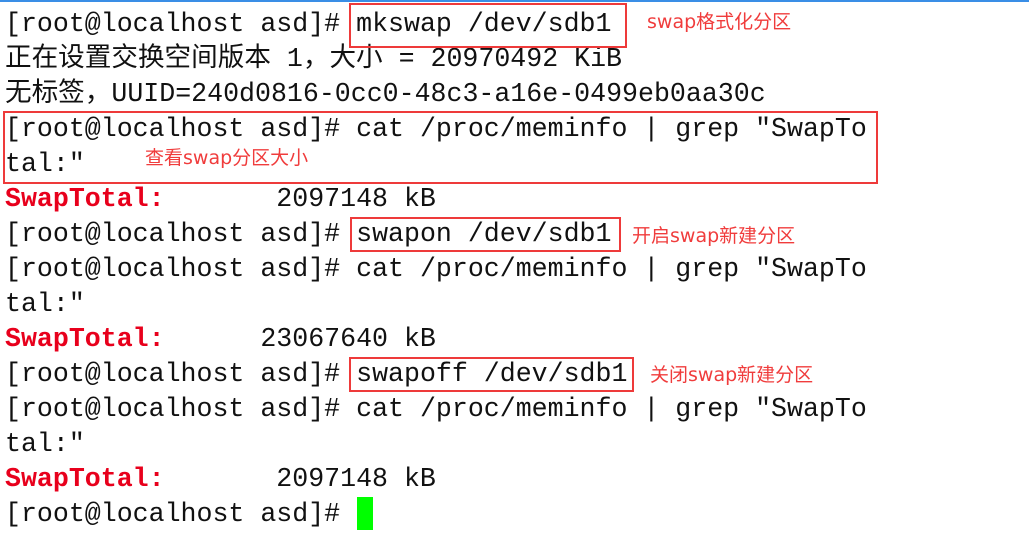 The image size is (1029, 542). What do you see at coordinates (714, 236) in the screenshot?
I see `annotation-swapon: 开启swap新建分区` at bounding box center [714, 236].